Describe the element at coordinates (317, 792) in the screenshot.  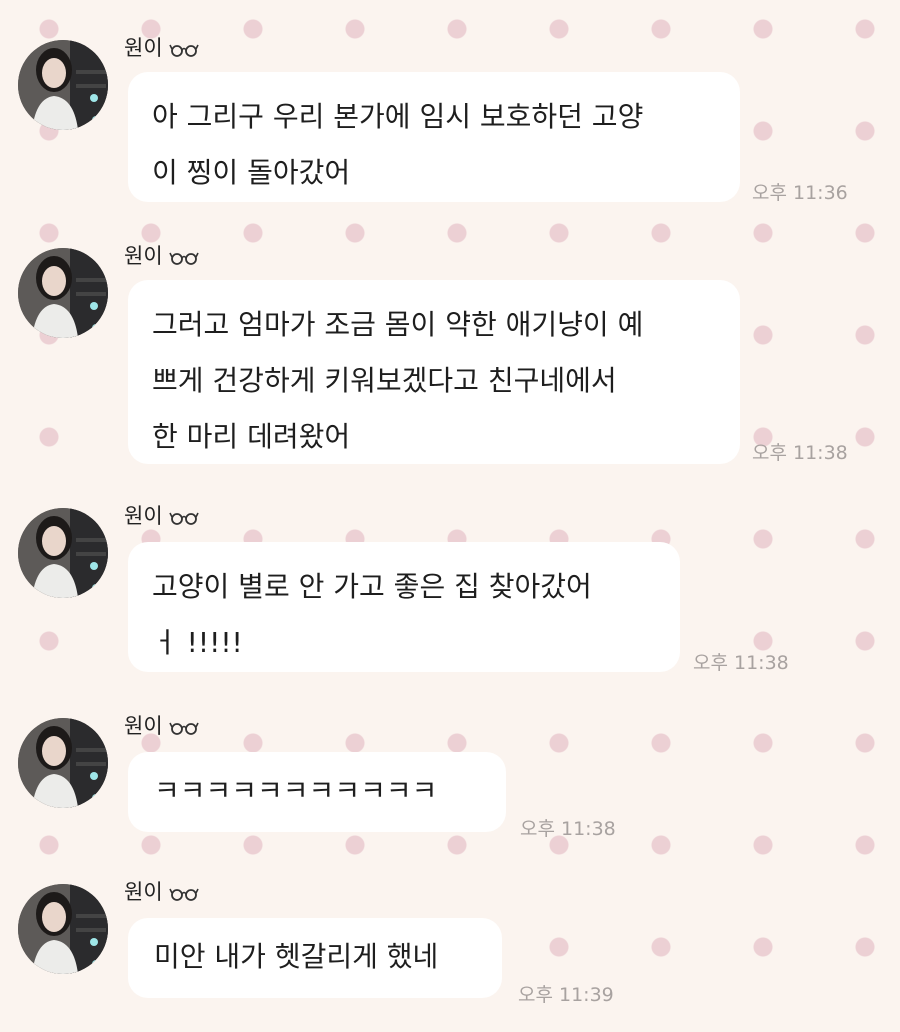
I see `message-bubble: ㅋㅋㅋㅋㅋㅋㅋㅋㅋㅋㅋ` at that location.